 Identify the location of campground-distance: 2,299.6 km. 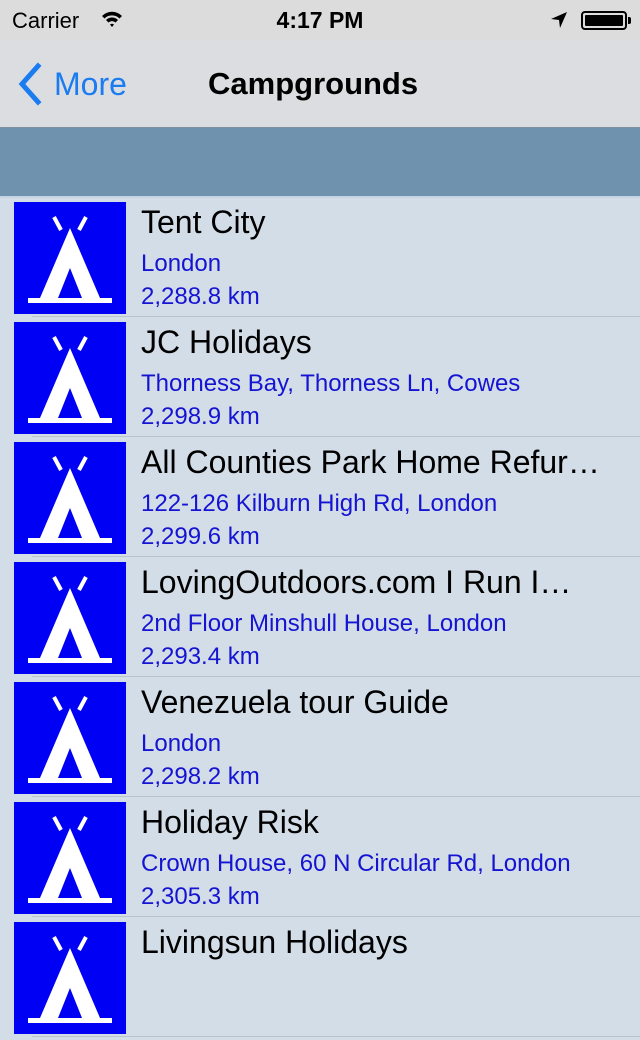
(200, 536).